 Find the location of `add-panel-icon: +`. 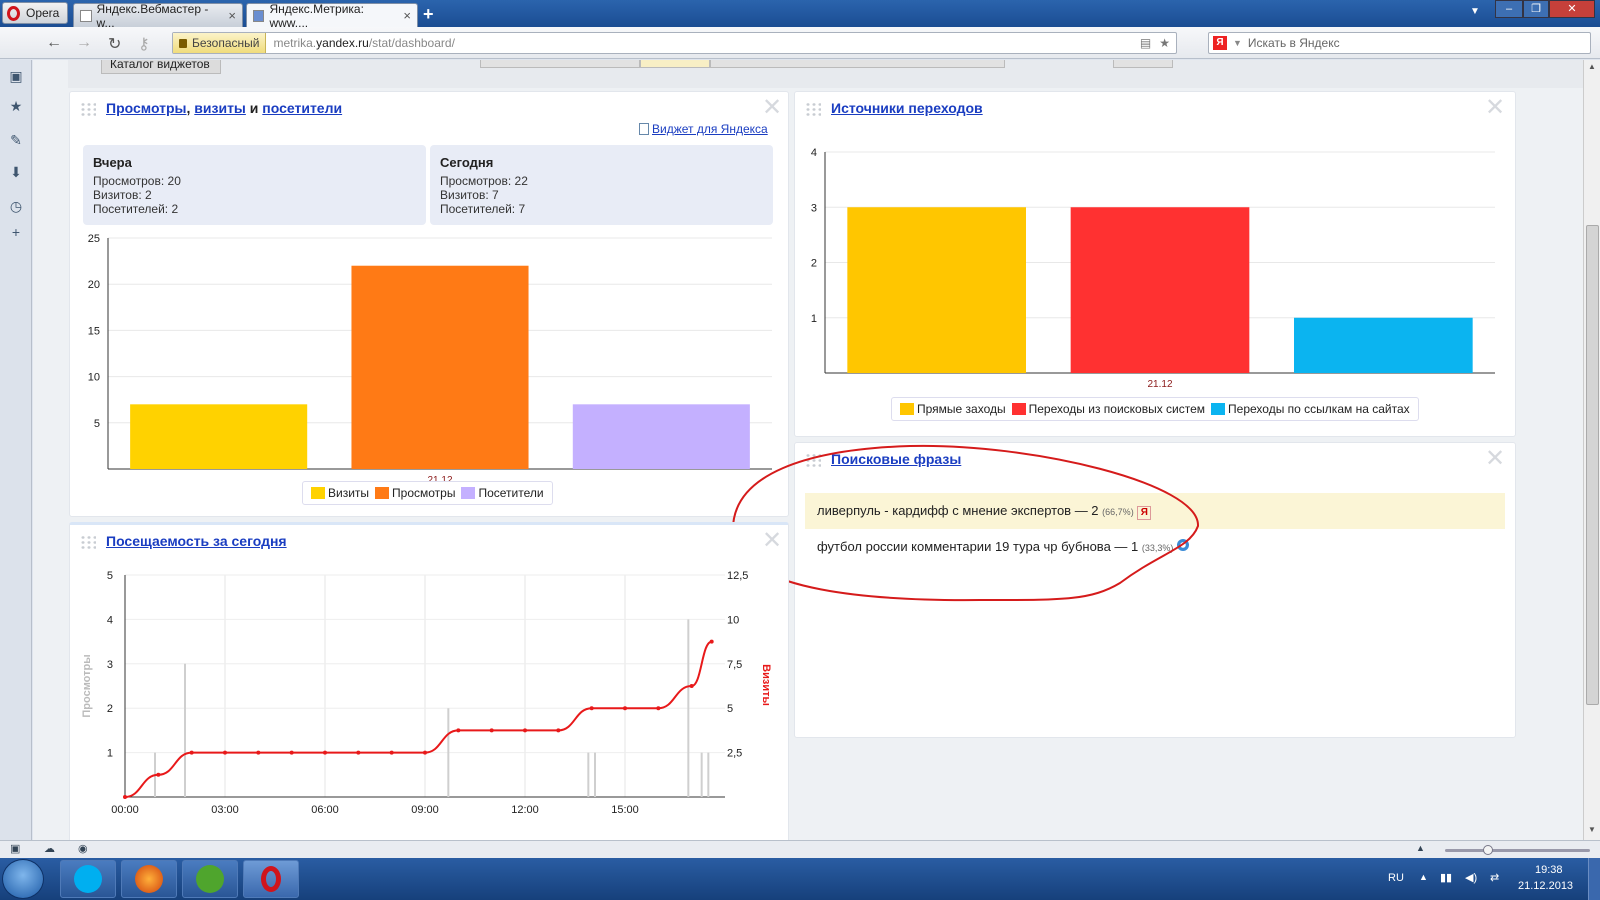

add-panel-icon: + is located at coordinates (16, 232).